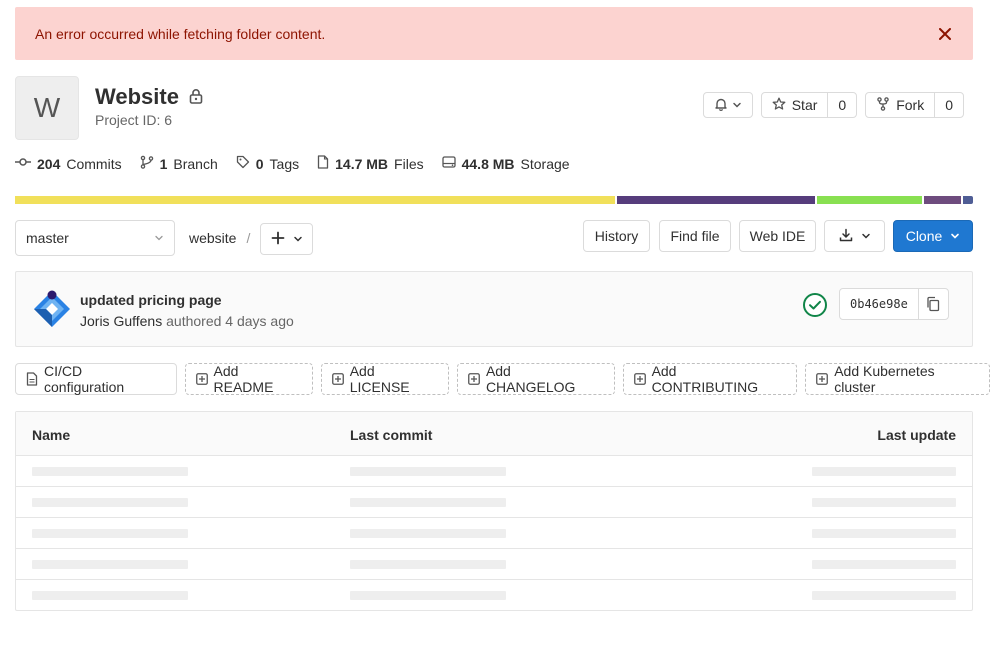 This screenshot has height=664, width=990. What do you see at coordinates (248, 379) in the screenshot?
I see `quick-action-button: Add README` at bounding box center [248, 379].